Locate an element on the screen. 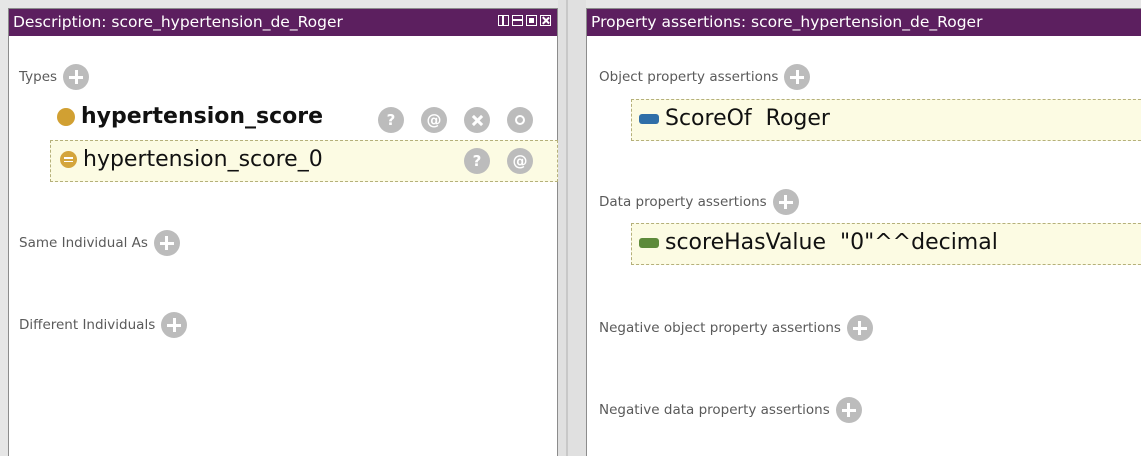 The height and width of the screenshot is (456, 1141). negative-data-assertions-section: Negative data property assertions is located at coordinates (730, 410).